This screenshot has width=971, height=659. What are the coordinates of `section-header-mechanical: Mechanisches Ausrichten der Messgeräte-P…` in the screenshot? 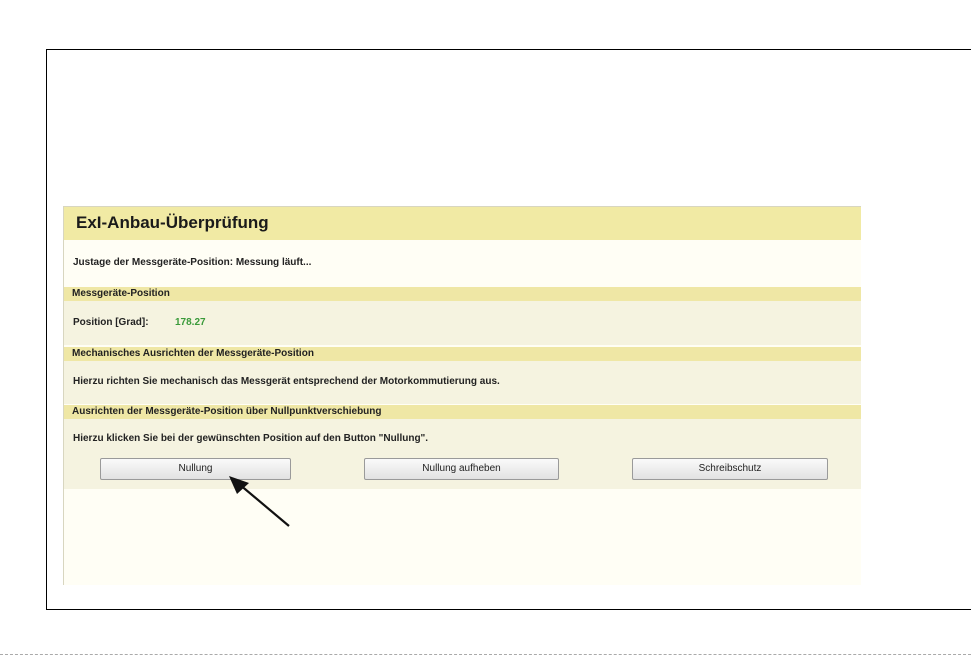 It's located at (462, 354).